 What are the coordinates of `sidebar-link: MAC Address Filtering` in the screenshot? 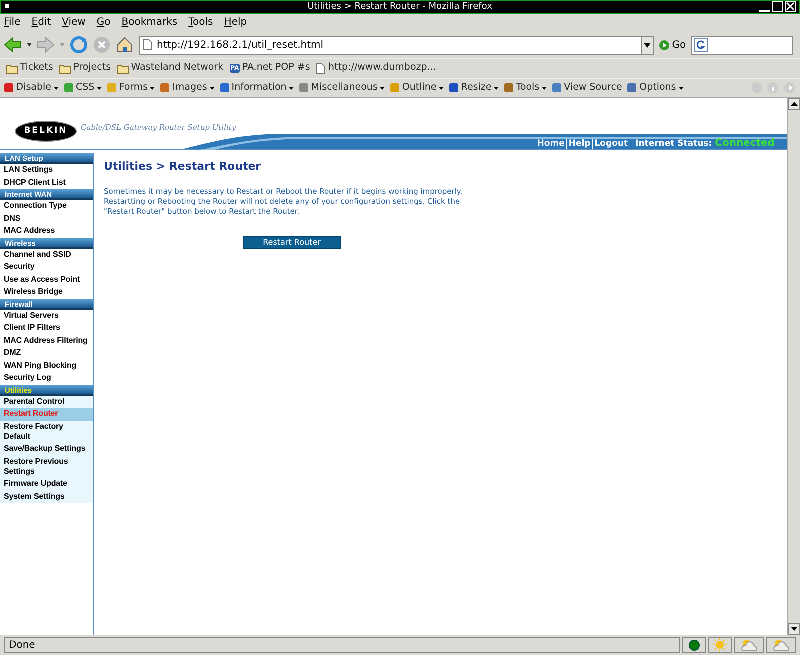 It's located at (46, 340).